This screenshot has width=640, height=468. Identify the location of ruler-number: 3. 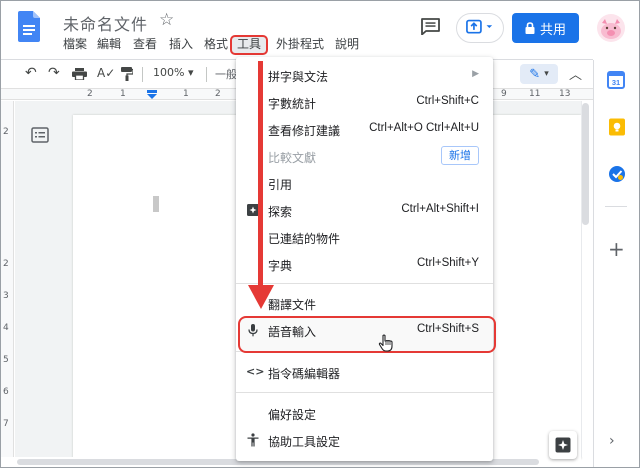
(6, 296).